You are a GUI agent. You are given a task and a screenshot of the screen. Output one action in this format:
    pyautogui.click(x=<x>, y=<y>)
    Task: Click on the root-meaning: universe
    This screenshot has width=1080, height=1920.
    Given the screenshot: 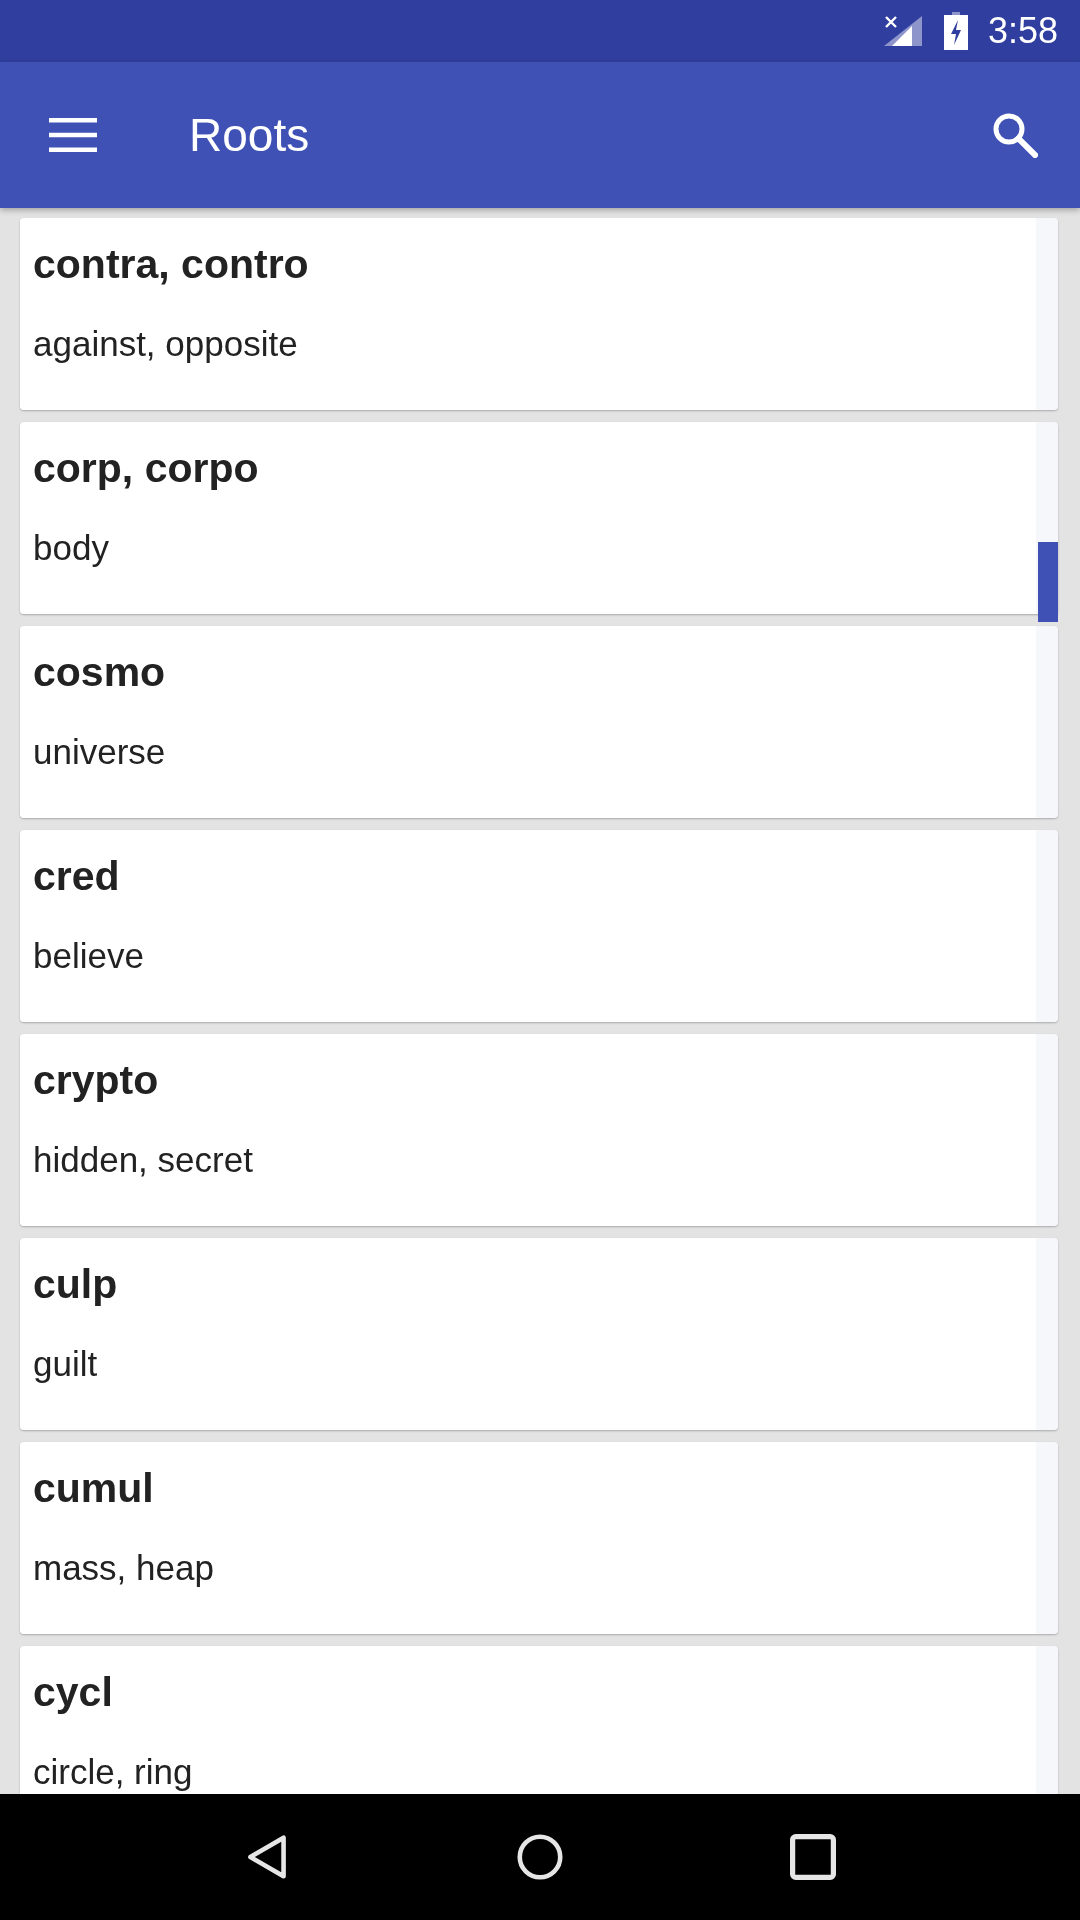 What is the action you would take?
    pyautogui.click(x=99, y=752)
    